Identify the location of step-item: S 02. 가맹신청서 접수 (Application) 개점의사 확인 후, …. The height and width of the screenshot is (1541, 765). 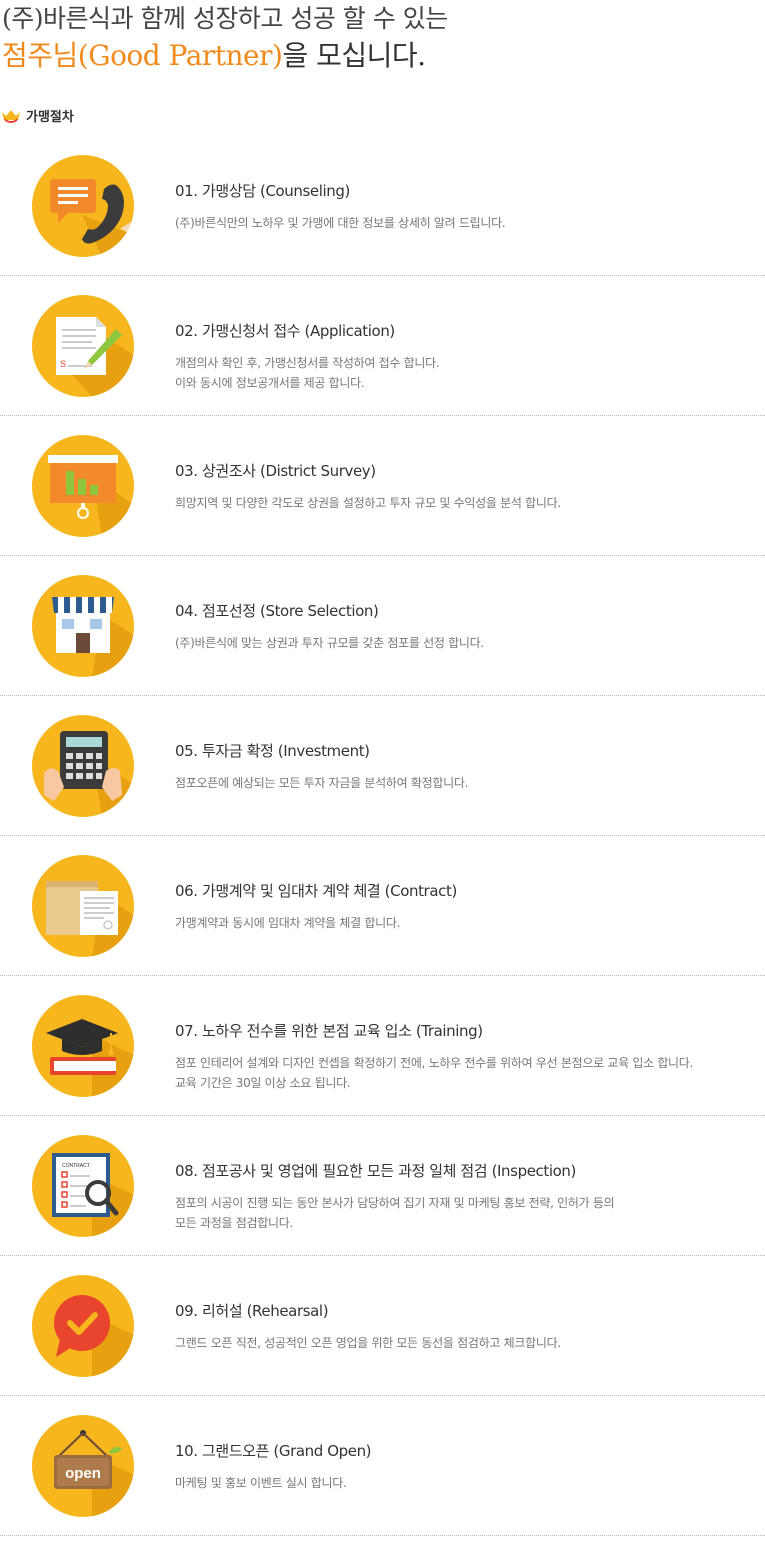
(382, 346).